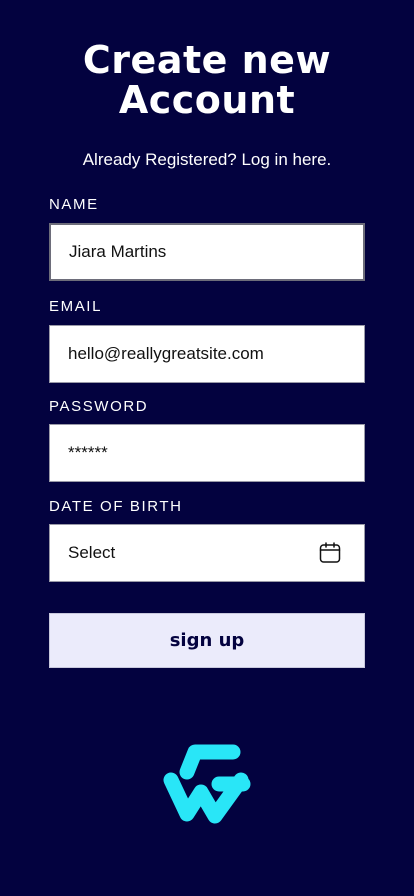 This screenshot has height=896, width=414. I want to click on dob-value: Select, so click(92, 552).